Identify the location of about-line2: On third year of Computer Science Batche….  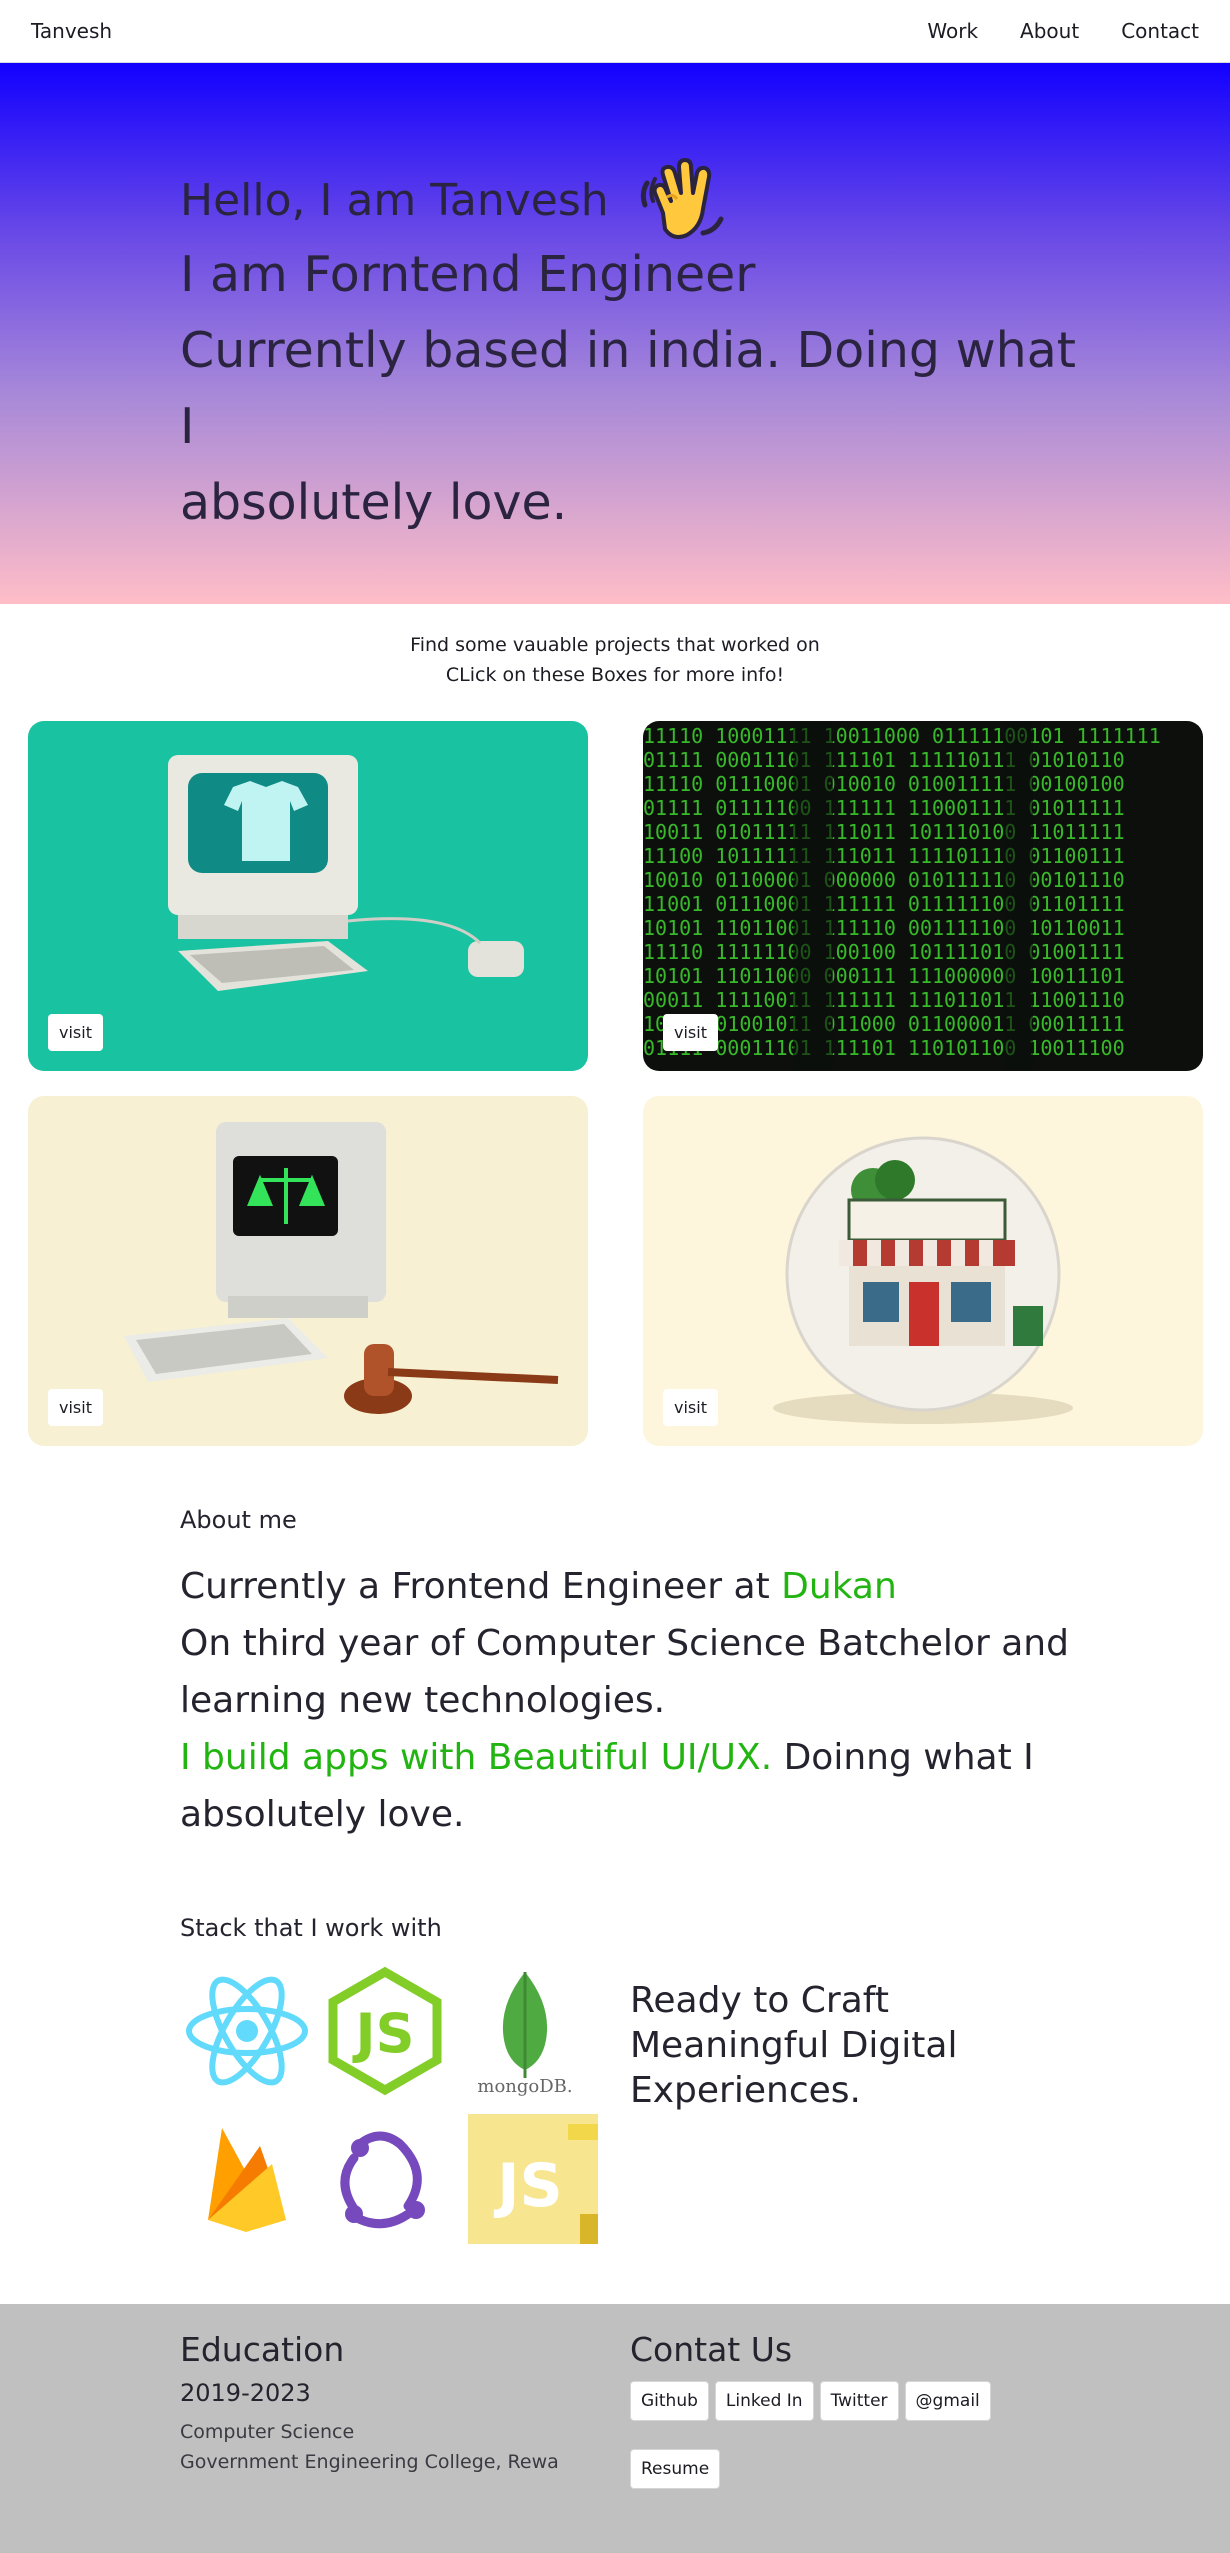
(624, 1672).